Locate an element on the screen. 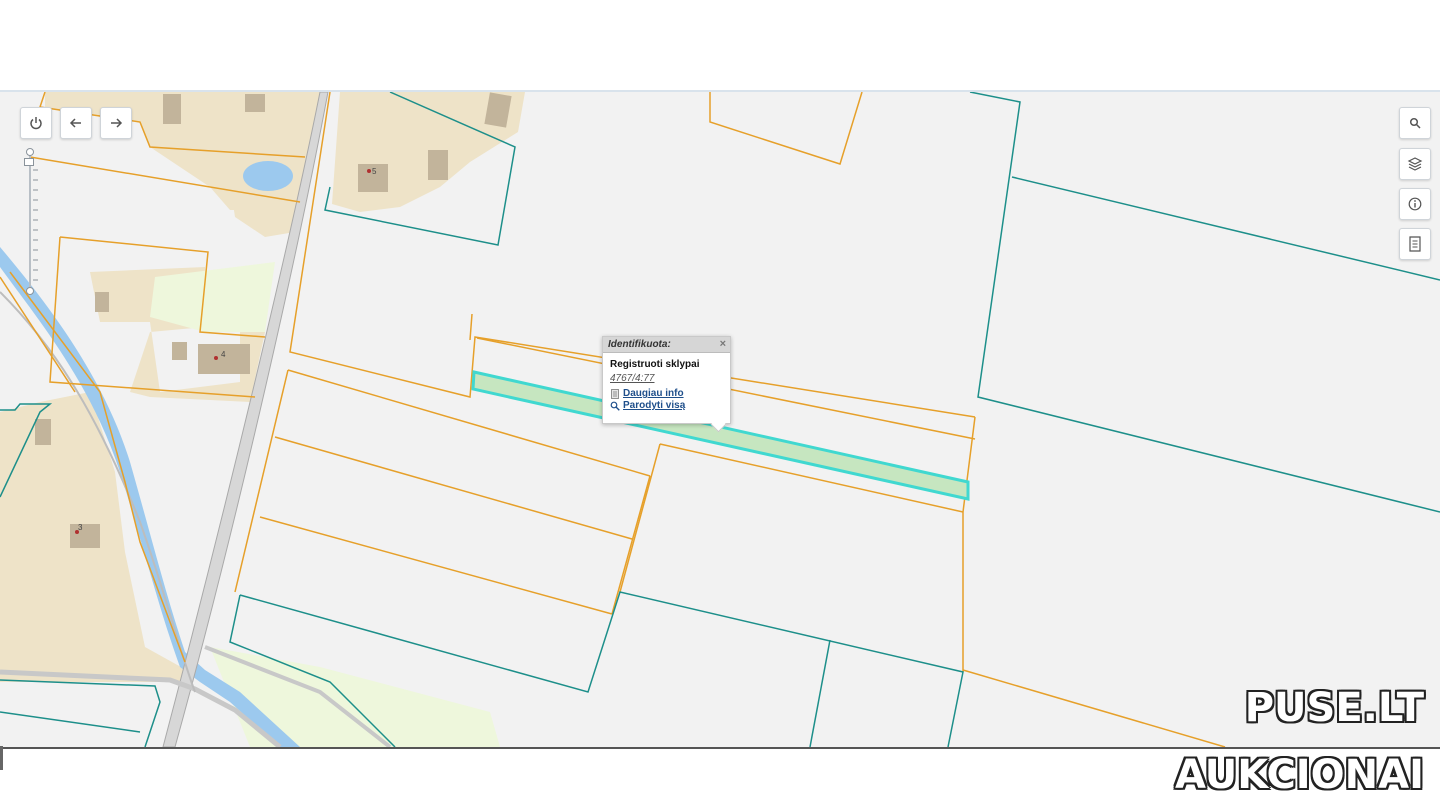 The width and height of the screenshot is (1440, 810). show-all-label: Parodyti visą is located at coordinates (654, 405).